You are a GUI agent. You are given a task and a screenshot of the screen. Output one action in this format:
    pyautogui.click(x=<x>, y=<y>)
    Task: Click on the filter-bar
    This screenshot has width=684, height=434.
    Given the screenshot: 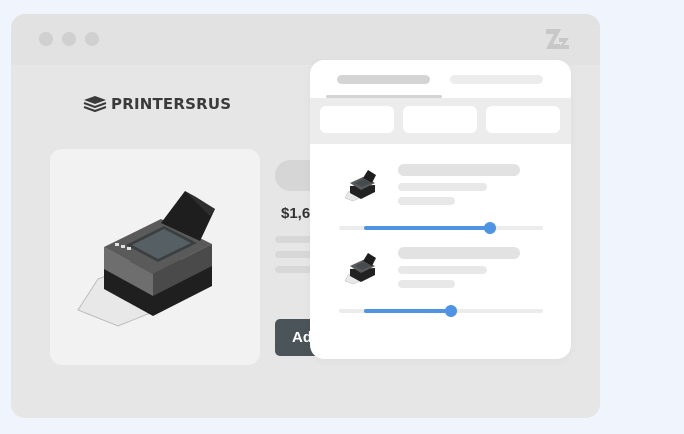 What is the action you would take?
    pyautogui.click(x=440, y=121)
    